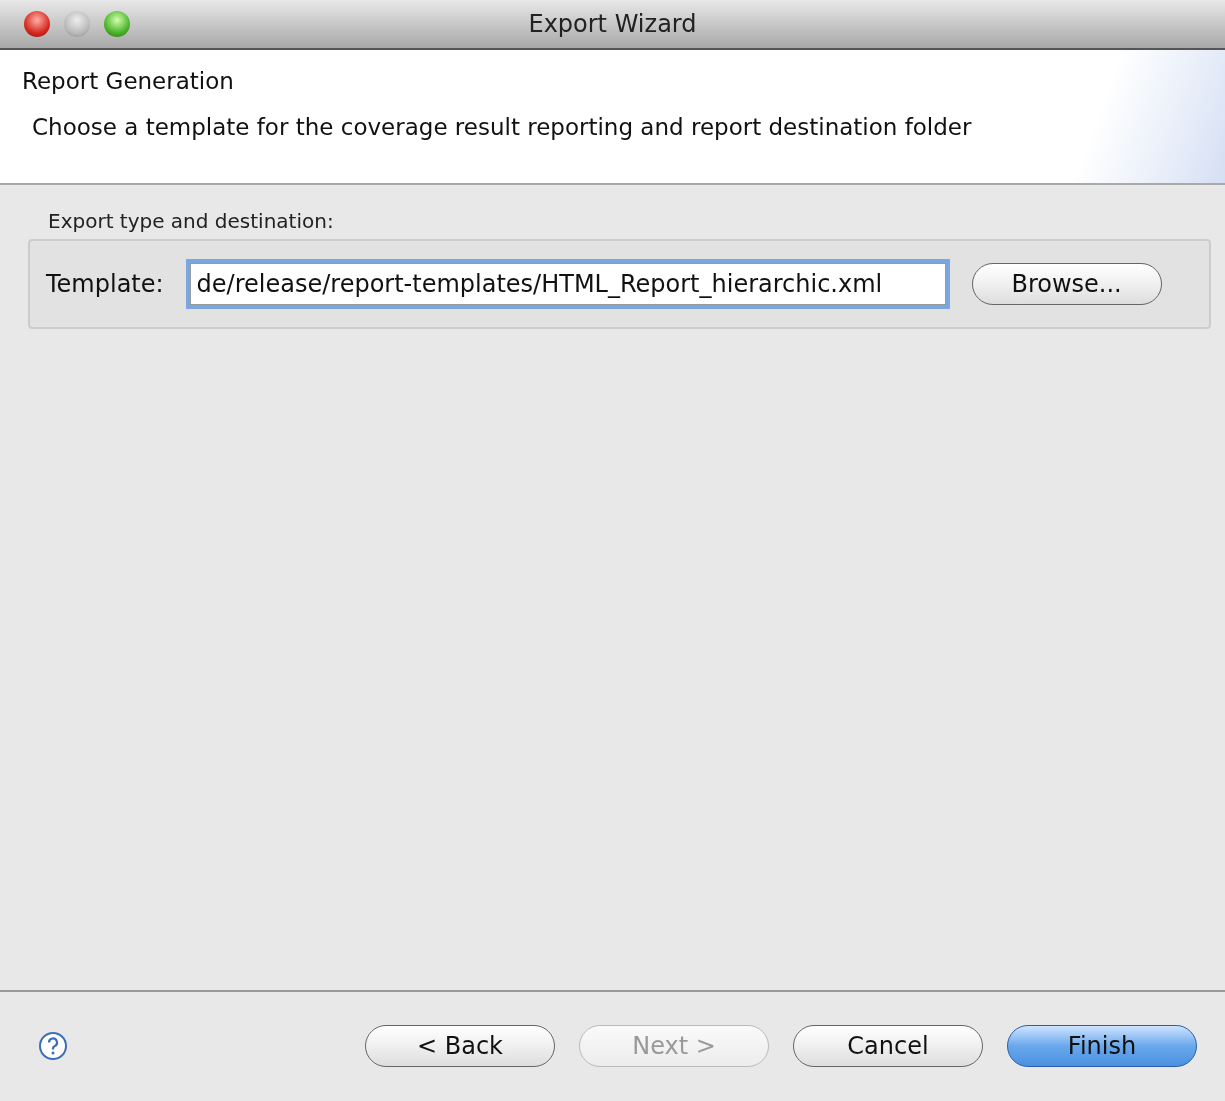 The width and height of the screenshot is (1225, 1101). What do you see at coordinates (612, 24) in the screenshot?
I see `window-title: Export Wizard` at bounding box center [612, 24].